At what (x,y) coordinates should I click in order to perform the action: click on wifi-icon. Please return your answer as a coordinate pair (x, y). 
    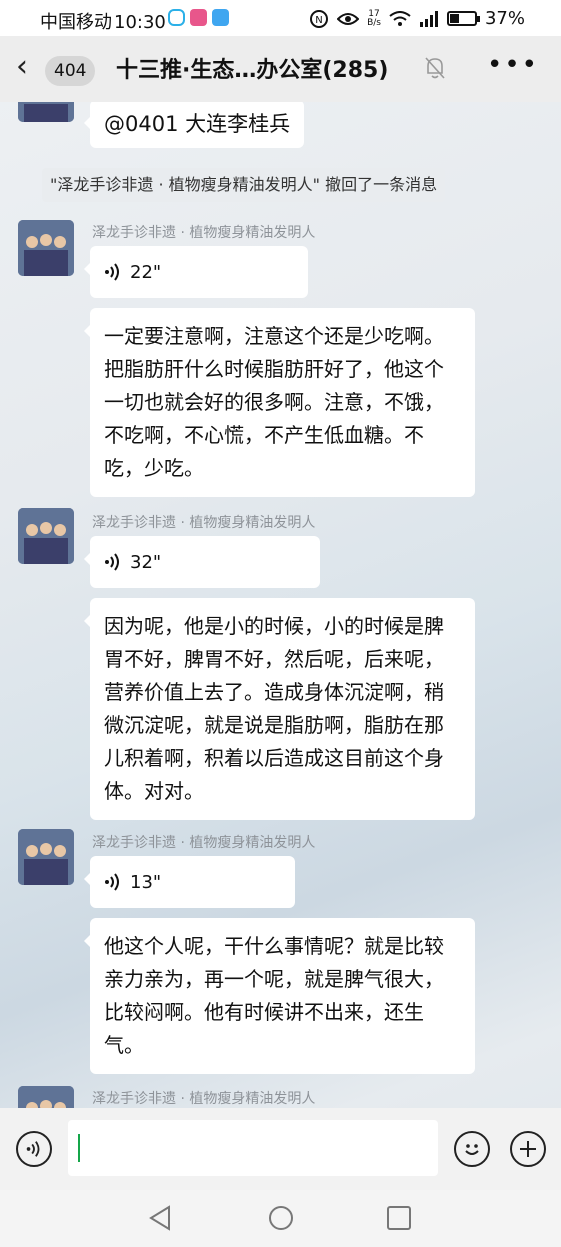
    Looking at the image, I should click on (400, 18).